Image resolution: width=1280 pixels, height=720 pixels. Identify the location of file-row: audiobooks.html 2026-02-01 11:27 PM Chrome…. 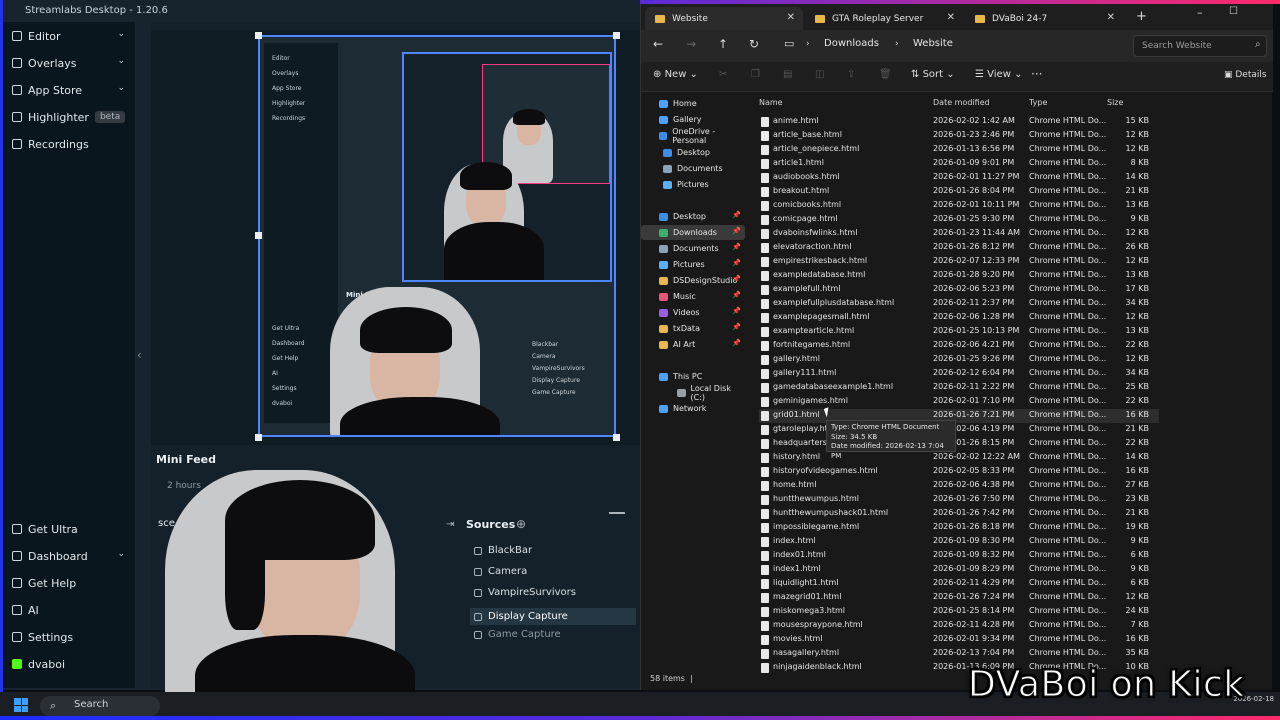
(959, 178).